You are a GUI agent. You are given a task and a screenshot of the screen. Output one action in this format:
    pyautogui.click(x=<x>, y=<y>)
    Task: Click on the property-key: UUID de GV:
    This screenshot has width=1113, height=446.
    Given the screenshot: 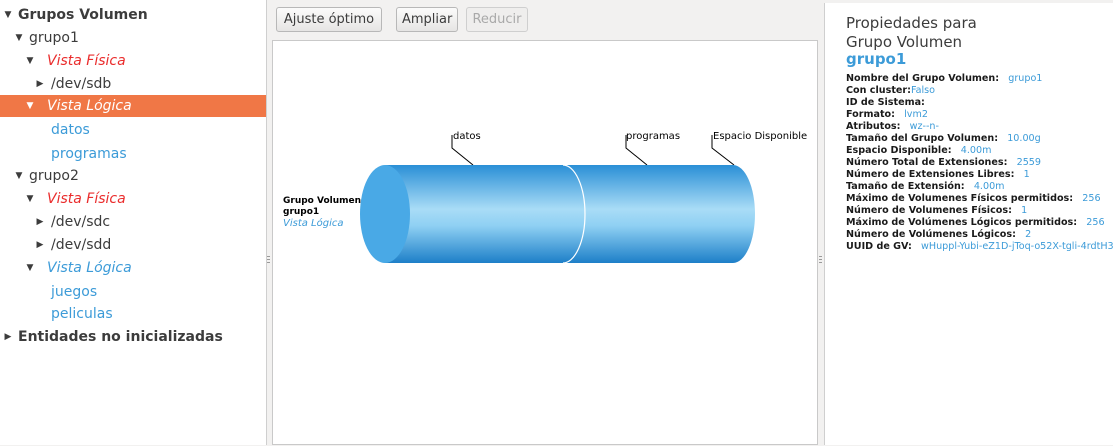 What is the action you would take?
    pyautogui.click(x=879, y=246)
    